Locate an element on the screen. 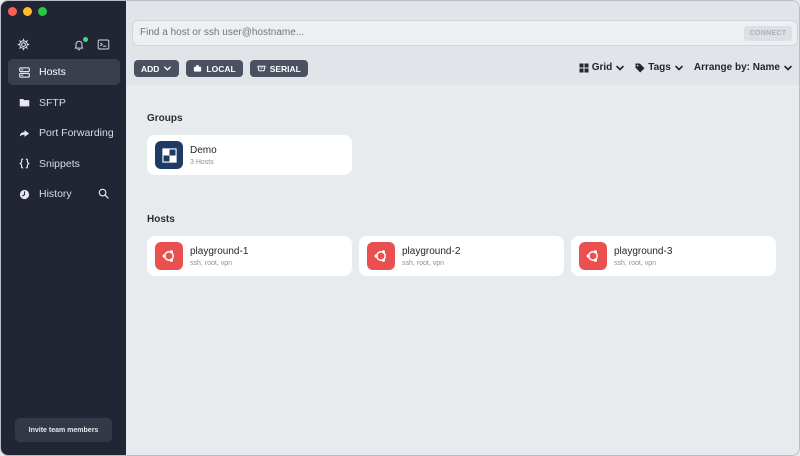  hosts-icon is located at coordinates (24, 72).